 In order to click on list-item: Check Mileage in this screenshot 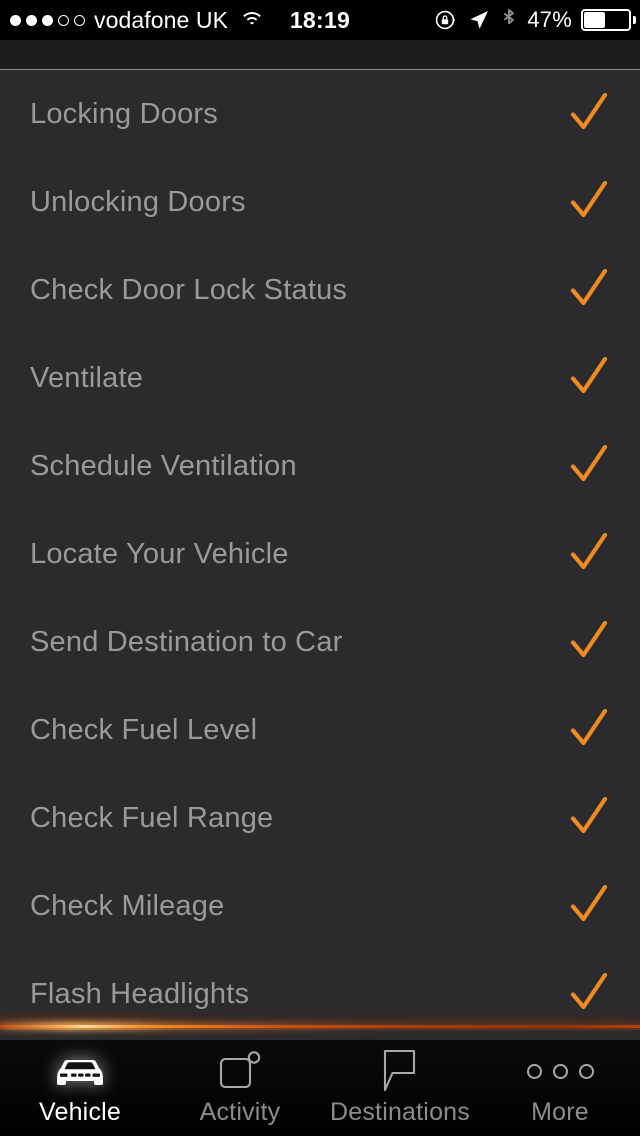, I will do `click(320, 906)`.